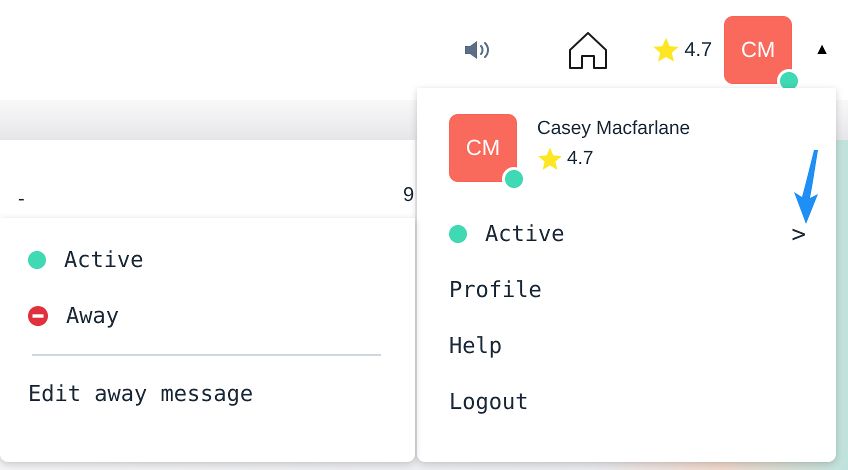 The width and height of the screenshot is (848, 470). Describe the element at coordinates (588, 50) in the screenshot. I see `home-icon` at that location.